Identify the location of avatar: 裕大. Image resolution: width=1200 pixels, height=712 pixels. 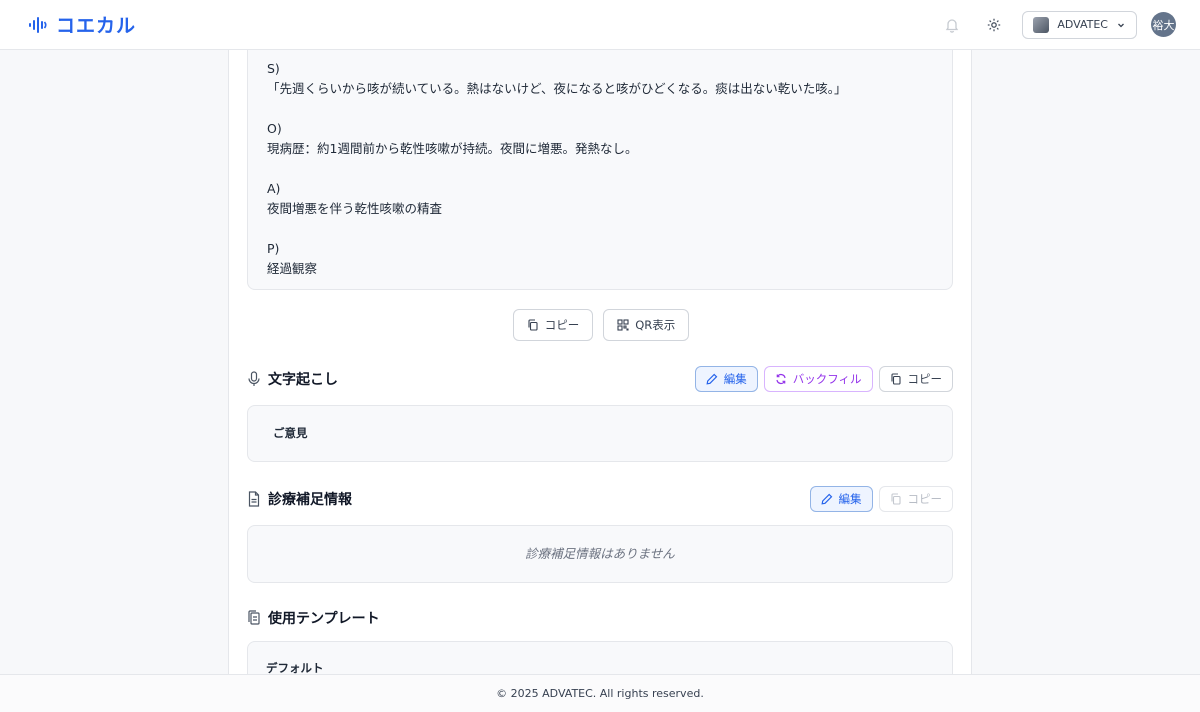
(1163, 24).